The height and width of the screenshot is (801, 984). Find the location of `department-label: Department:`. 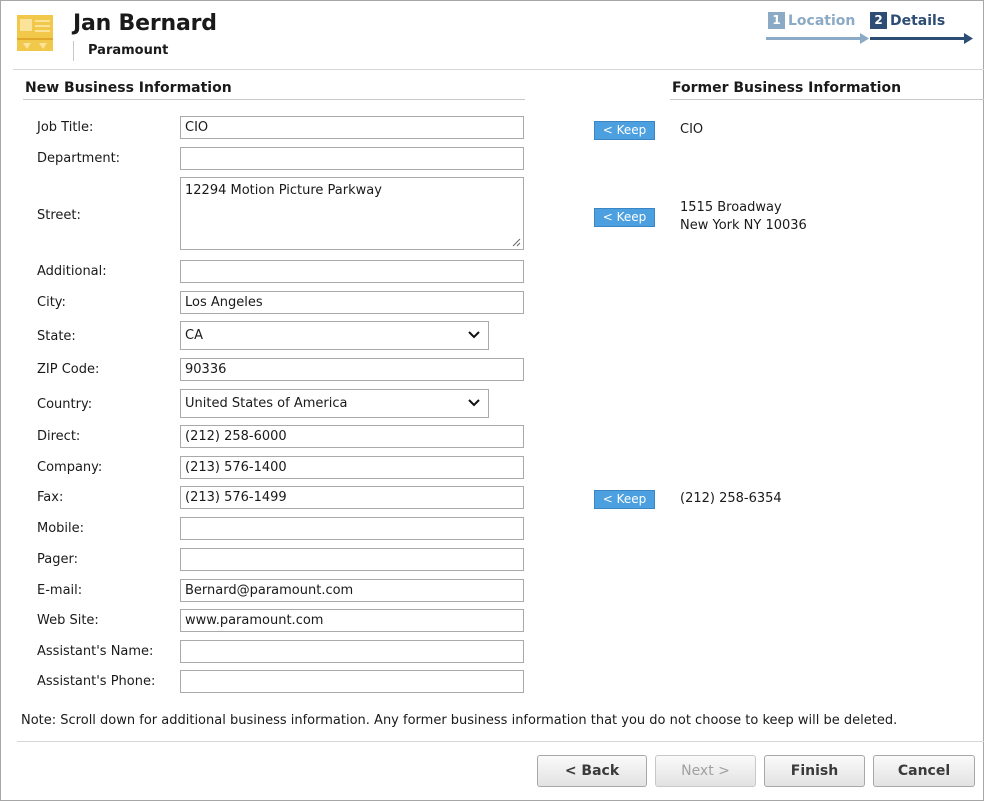

department-label: Department: is located at coordinates (79, 158).